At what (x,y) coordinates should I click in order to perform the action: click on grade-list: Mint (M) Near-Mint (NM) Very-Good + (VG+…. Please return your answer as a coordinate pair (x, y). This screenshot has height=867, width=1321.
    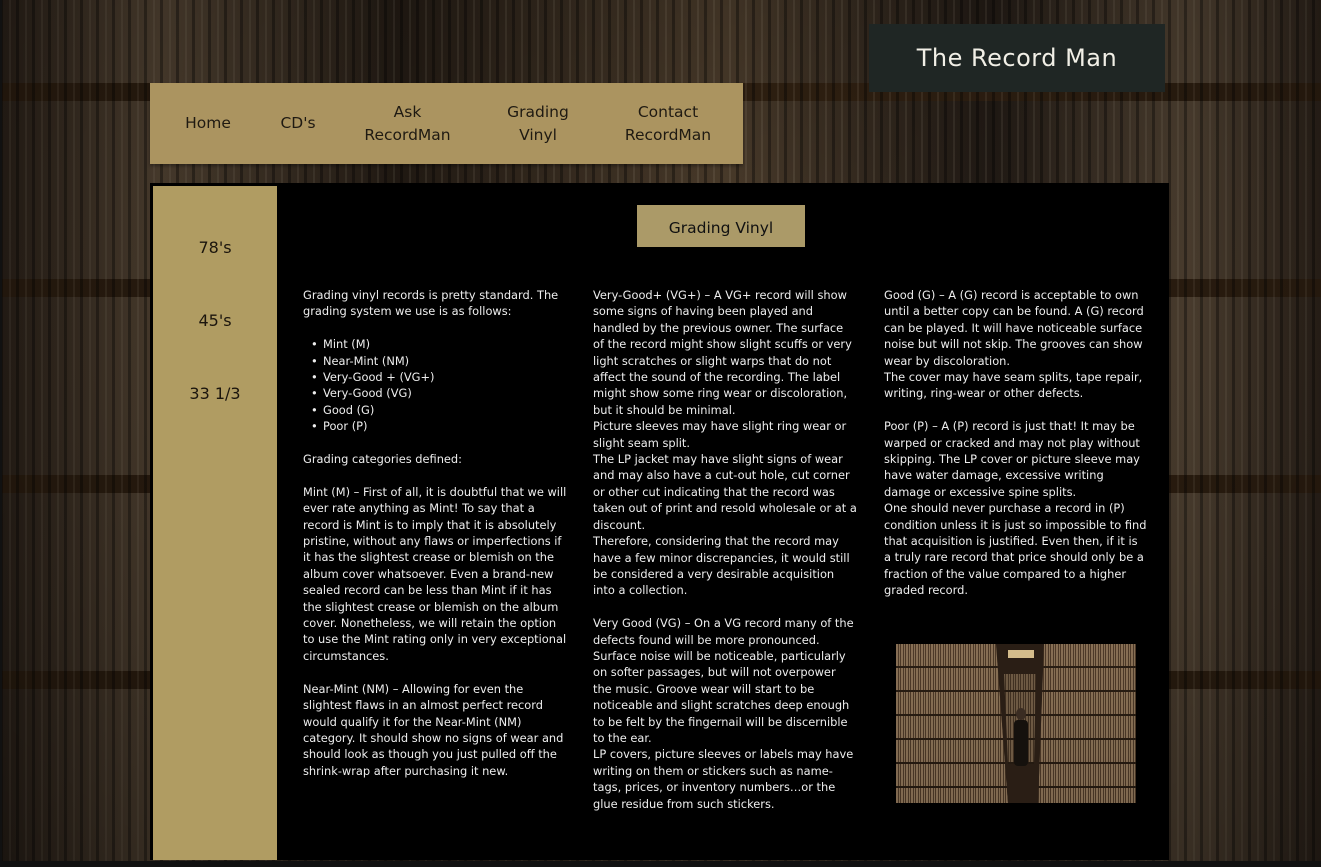
    Looking at the image, I should click on (435, 385).